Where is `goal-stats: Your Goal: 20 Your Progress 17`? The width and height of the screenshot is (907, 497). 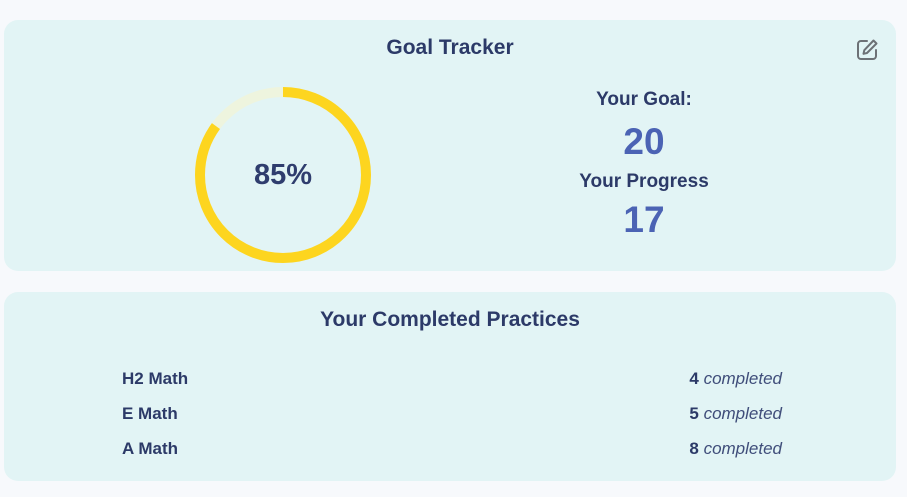
goal-stats: Your Goal: 20 Your Progress 17 is located at coordinates (644, 165).